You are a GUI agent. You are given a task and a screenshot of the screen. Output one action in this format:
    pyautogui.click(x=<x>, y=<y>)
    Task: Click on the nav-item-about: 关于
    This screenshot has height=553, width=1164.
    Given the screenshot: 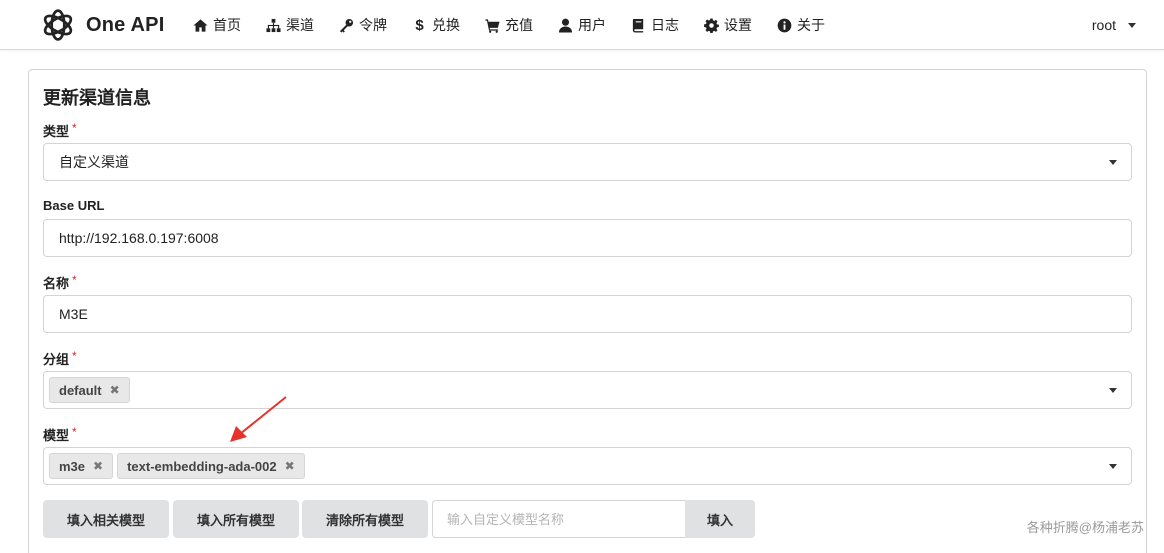 What is the action you would take?
    pyautogui.click(x=801, y=25)
    